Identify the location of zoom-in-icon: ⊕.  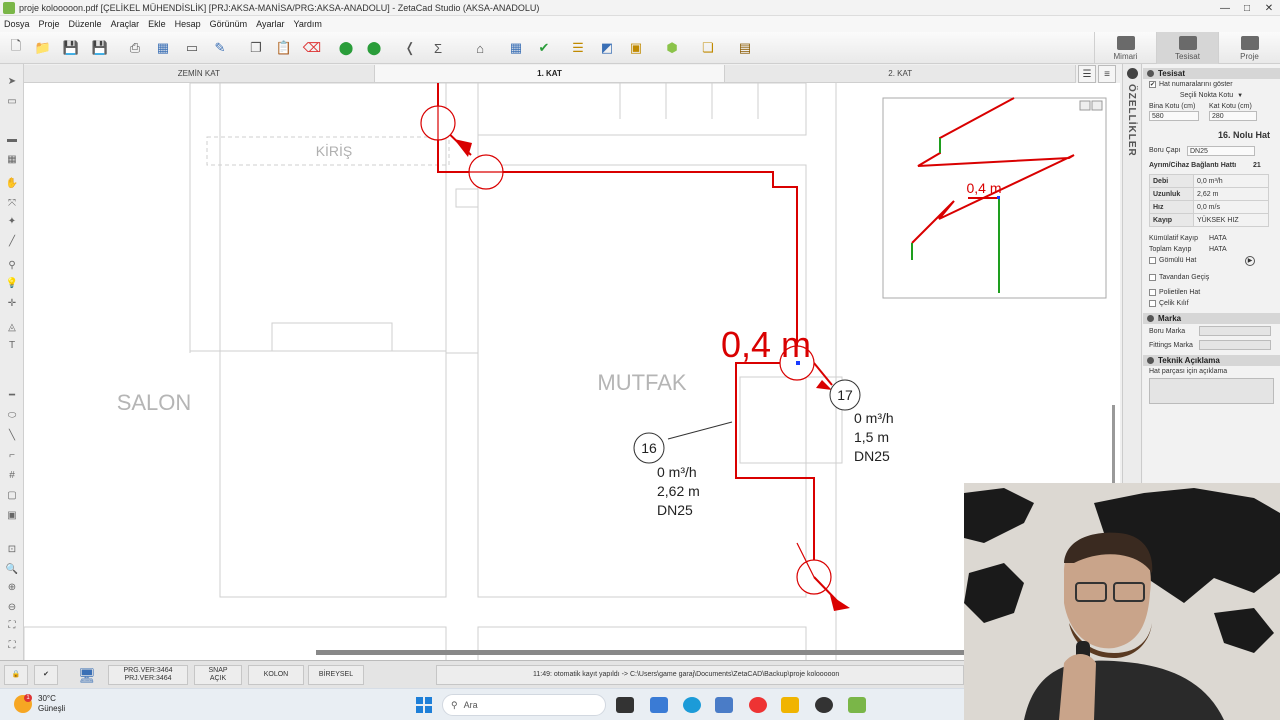
(12, 587).